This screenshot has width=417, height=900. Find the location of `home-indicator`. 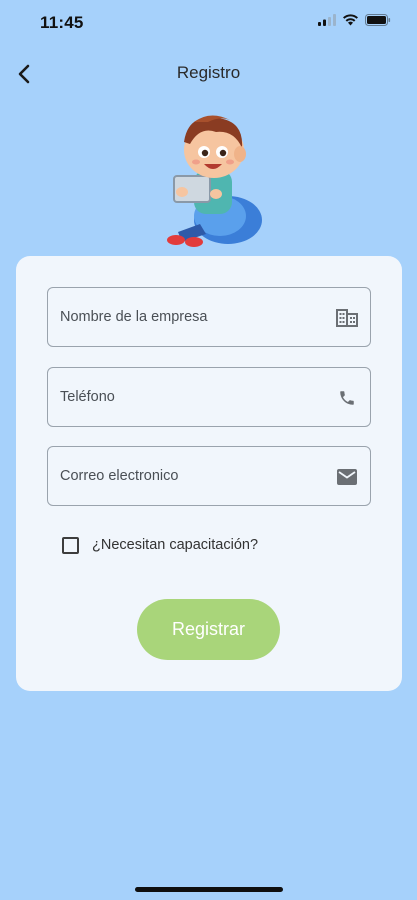

home-indicator is located at coordinates (209, 889).